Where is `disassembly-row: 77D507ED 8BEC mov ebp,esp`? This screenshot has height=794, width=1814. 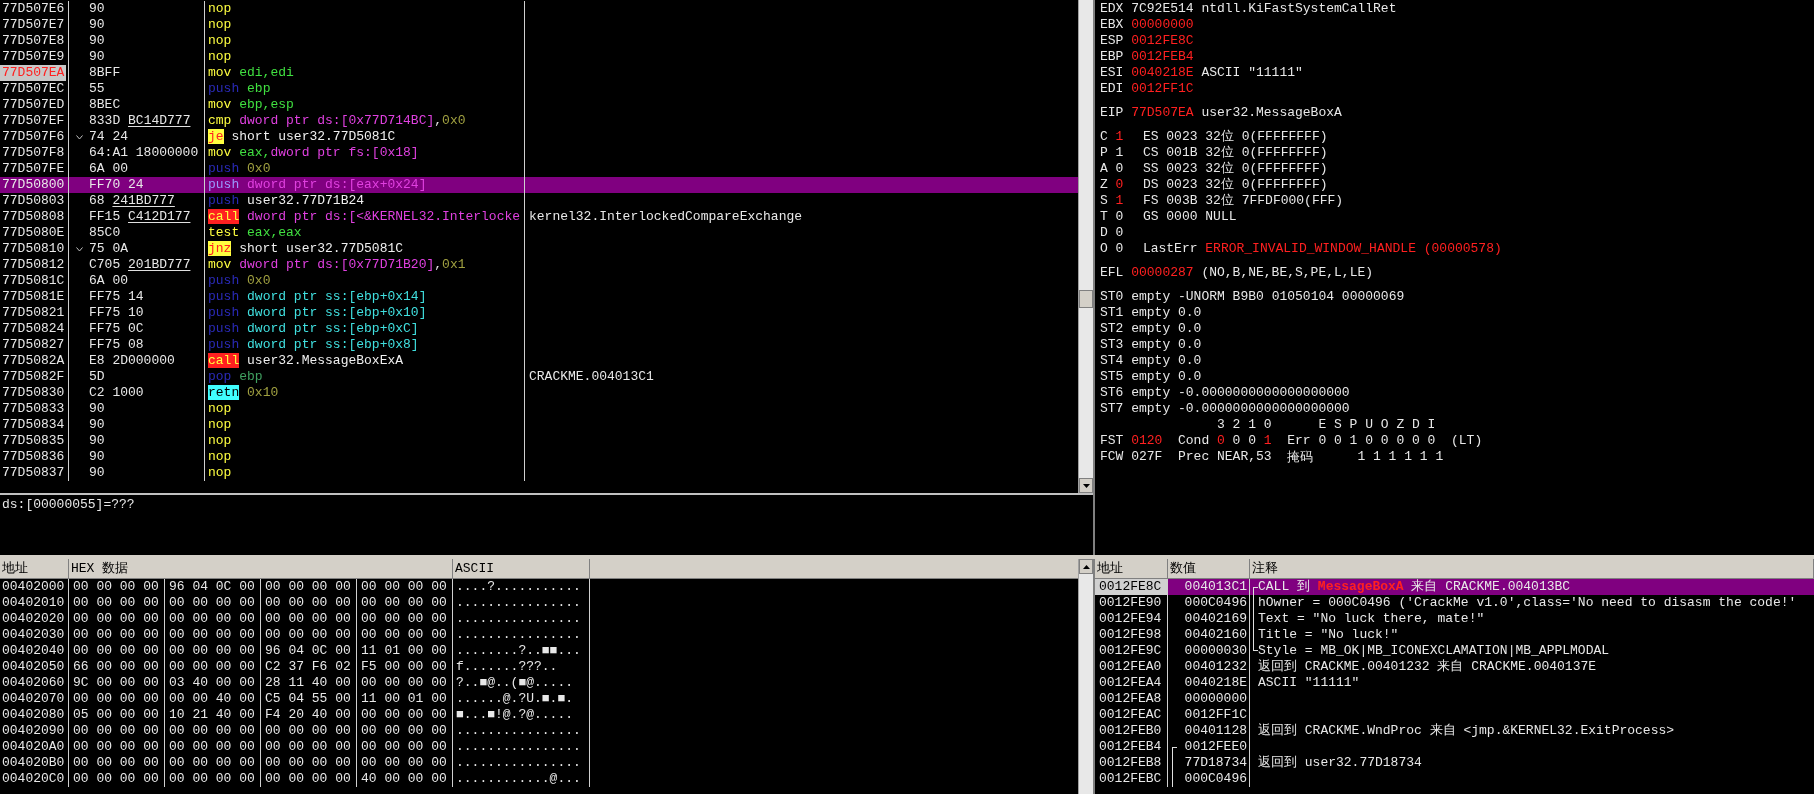 disassembly-row: 77D507ED 8BEC mov ebp,esp is located at coordinates (539, 105).